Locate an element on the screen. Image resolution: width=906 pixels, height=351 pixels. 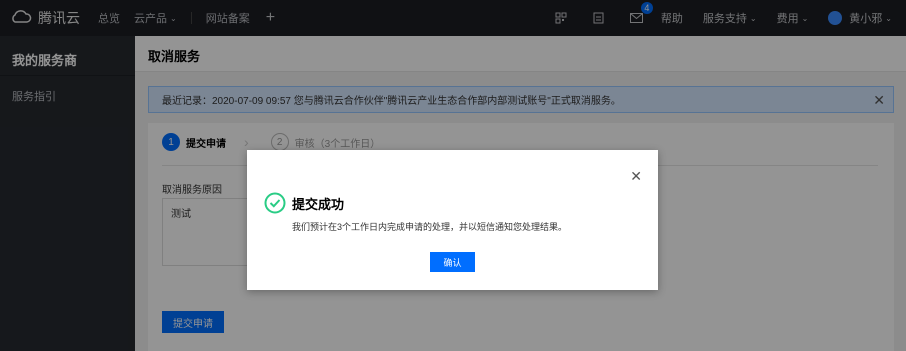
confirm-button: 确认 is located at coordinates (452, 262).